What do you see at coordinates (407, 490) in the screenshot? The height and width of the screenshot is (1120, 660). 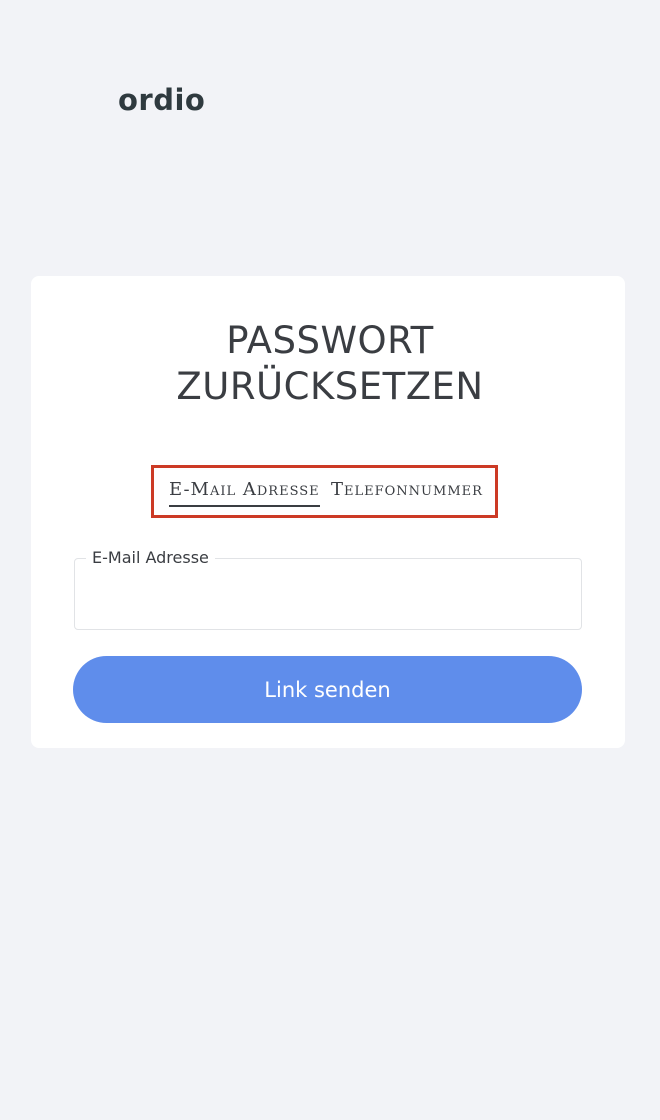 I see `tab-phone-number: Telefonnummer` at bounding box center [407, 490].